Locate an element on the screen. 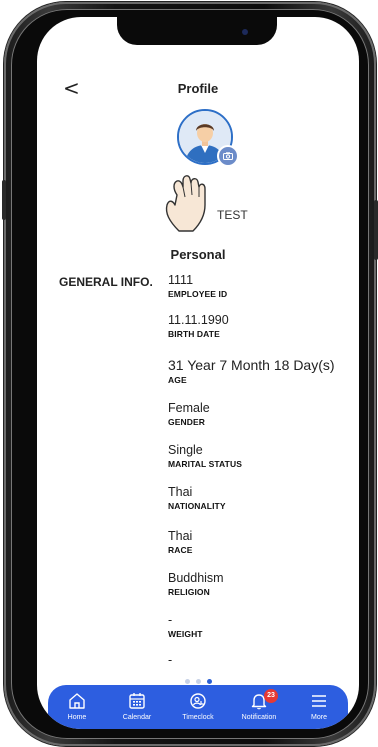  tab-label: Notification is located at coordinates (259, 717).